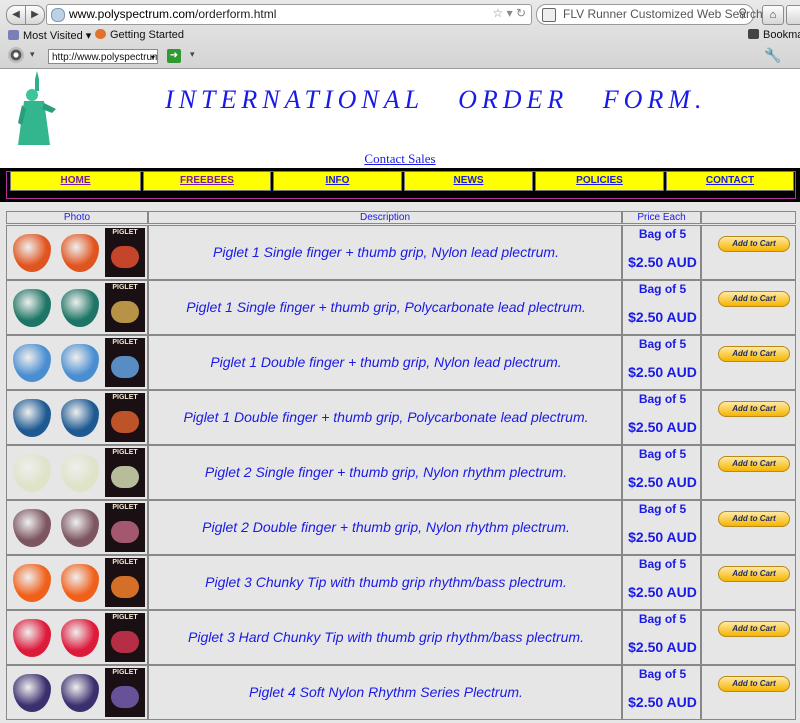 The image size is (800, 723). I want to click on film-reel-icon, so click(16, 55).